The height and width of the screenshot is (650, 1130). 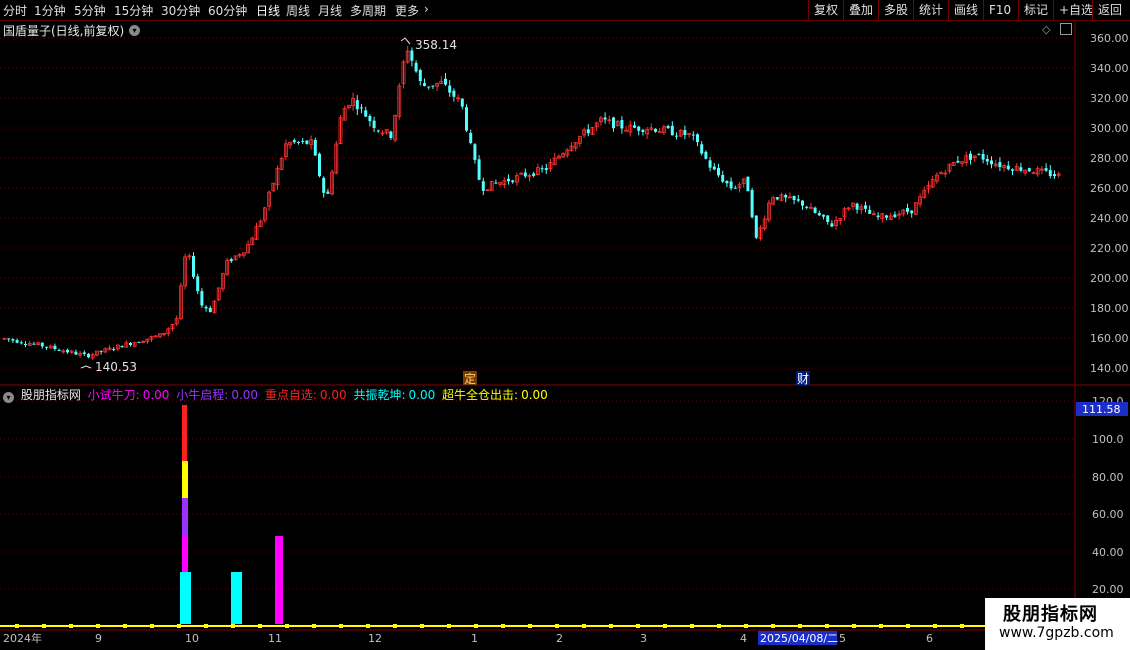 I want to click on period-tab-5min: 5分钟, so click(x=90, y=10).